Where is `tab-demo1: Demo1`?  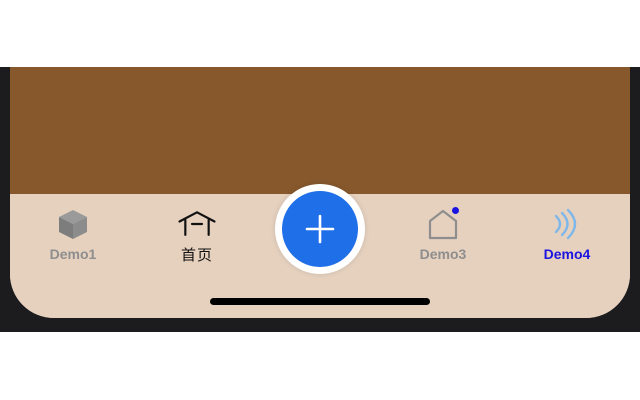
tab-demo1: Demo1 is located at coordinates (73, 241).